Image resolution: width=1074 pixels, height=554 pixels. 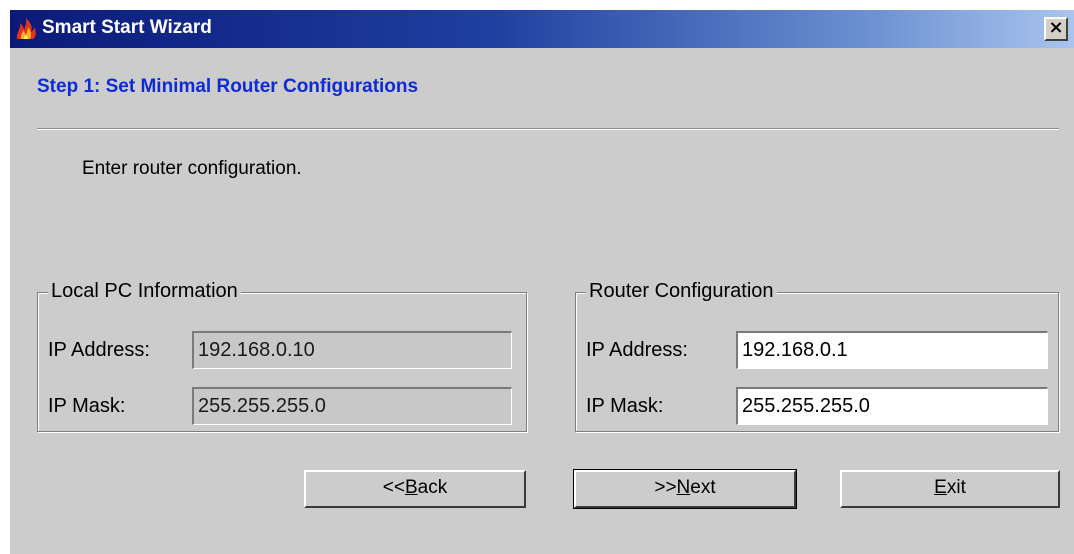 I want to click on next-button-rest: ext, so click(x=703, y=487).